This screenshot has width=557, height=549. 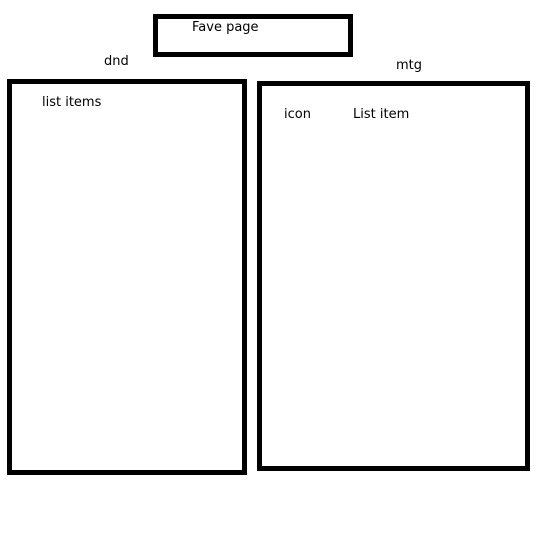 What do you see at coordinates (116, 61) in the screenshot?
I see `dnd-panel-label: dnd` at bounding box center [116, 61].